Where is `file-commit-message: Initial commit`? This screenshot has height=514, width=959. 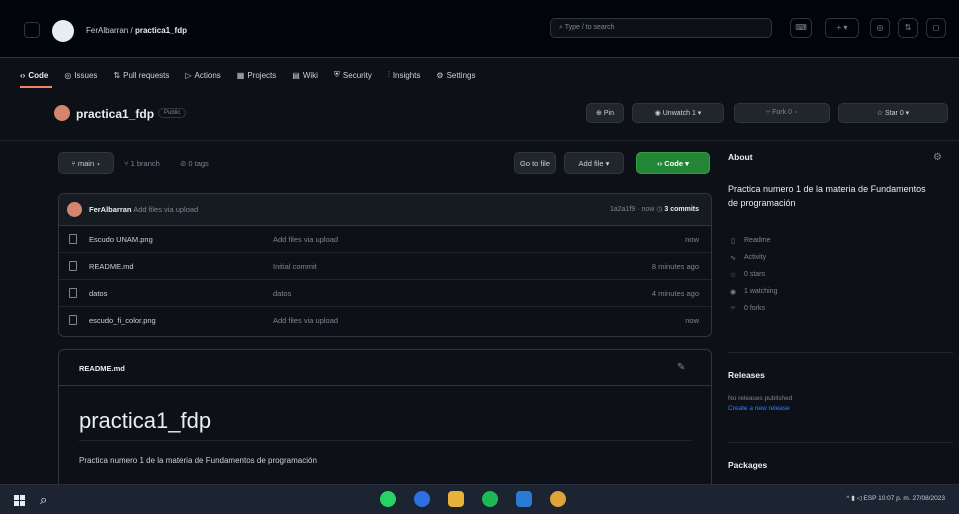 file-commit-message: Initial commit is located at coordinates (295, 266).